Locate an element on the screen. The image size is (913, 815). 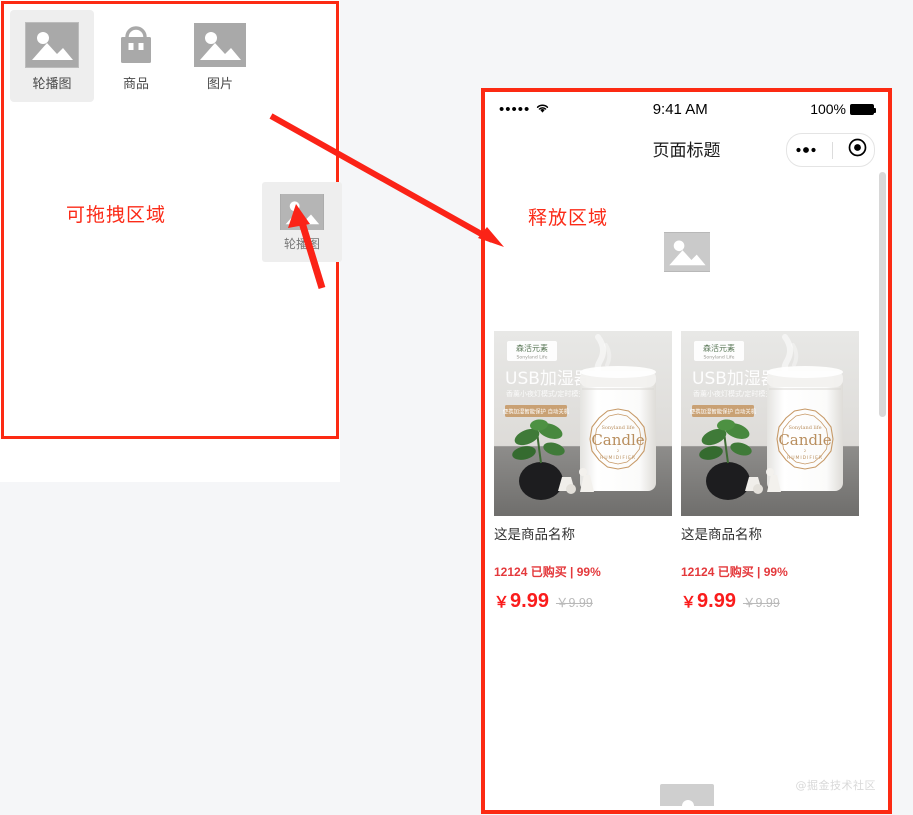
palette-item-carousel: 轮播图 is located at coordinates (52, 56).